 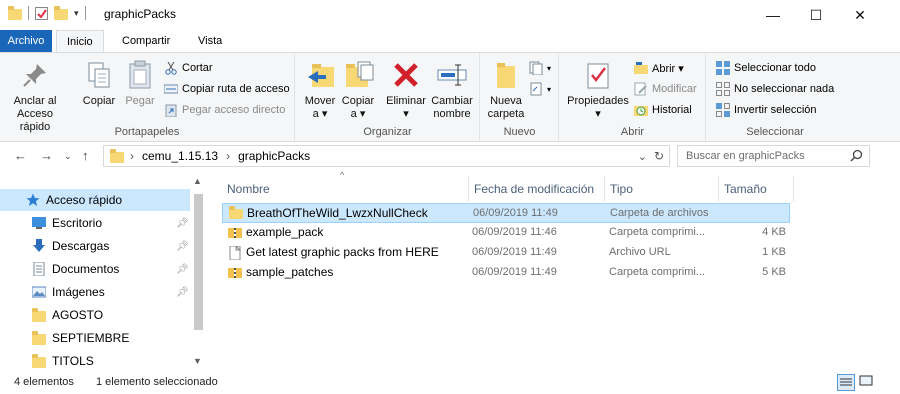 I want to click on nav-item-septiembre: SEPTIEMBRE, so click(x=95, y=338).